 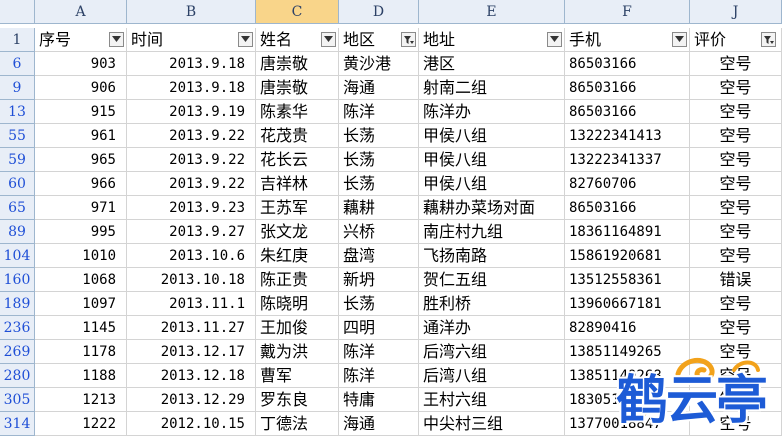 What do you see at coordinates (81, 304) in the screenshot?
I see `cell-seq: 1097` at bounding box center [81, 304].